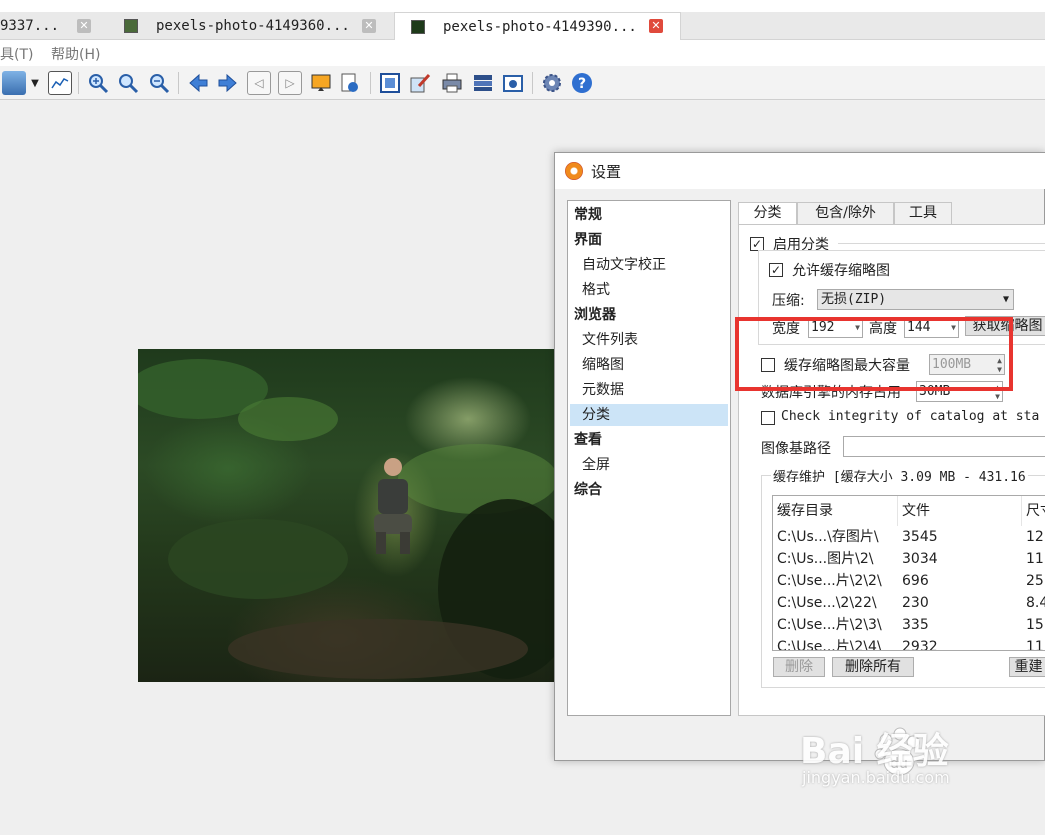  Describe the element at coordinates (198, 83) in the screenshot. I see `back-arrow-icon` at that location.